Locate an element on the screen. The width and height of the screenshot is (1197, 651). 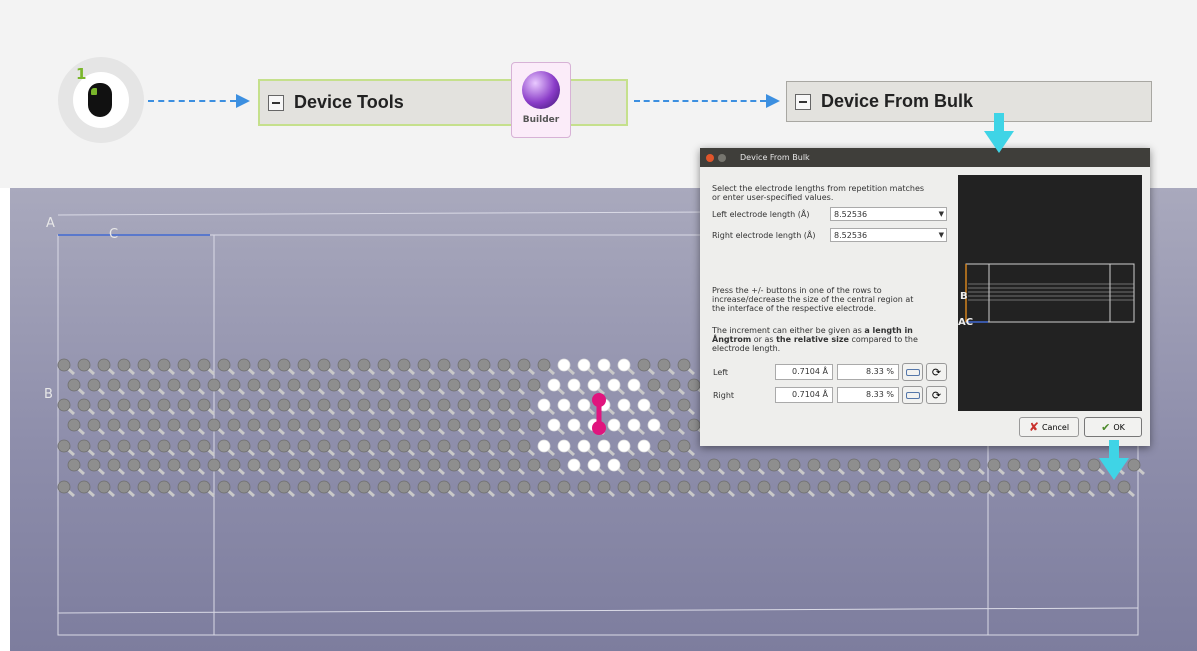
minimize-window-icon is located at coordinates (722, 157).